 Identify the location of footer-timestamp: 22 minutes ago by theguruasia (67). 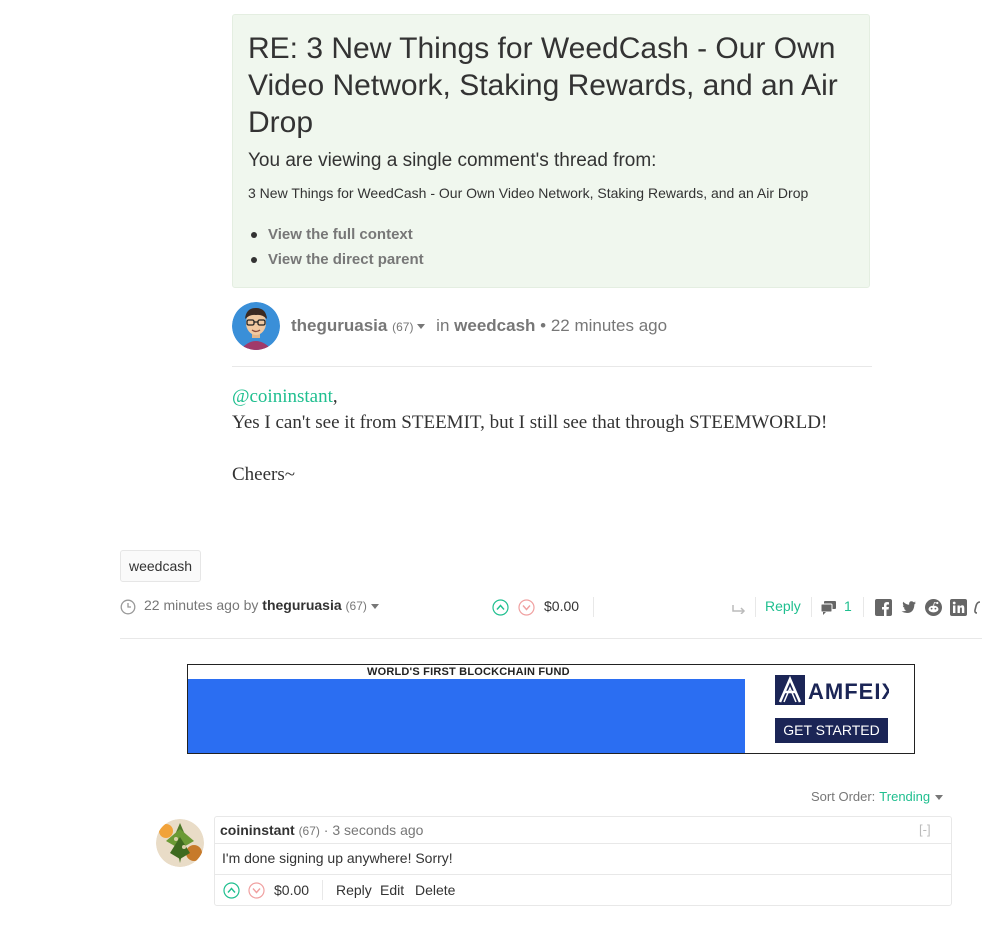
(261, 605).